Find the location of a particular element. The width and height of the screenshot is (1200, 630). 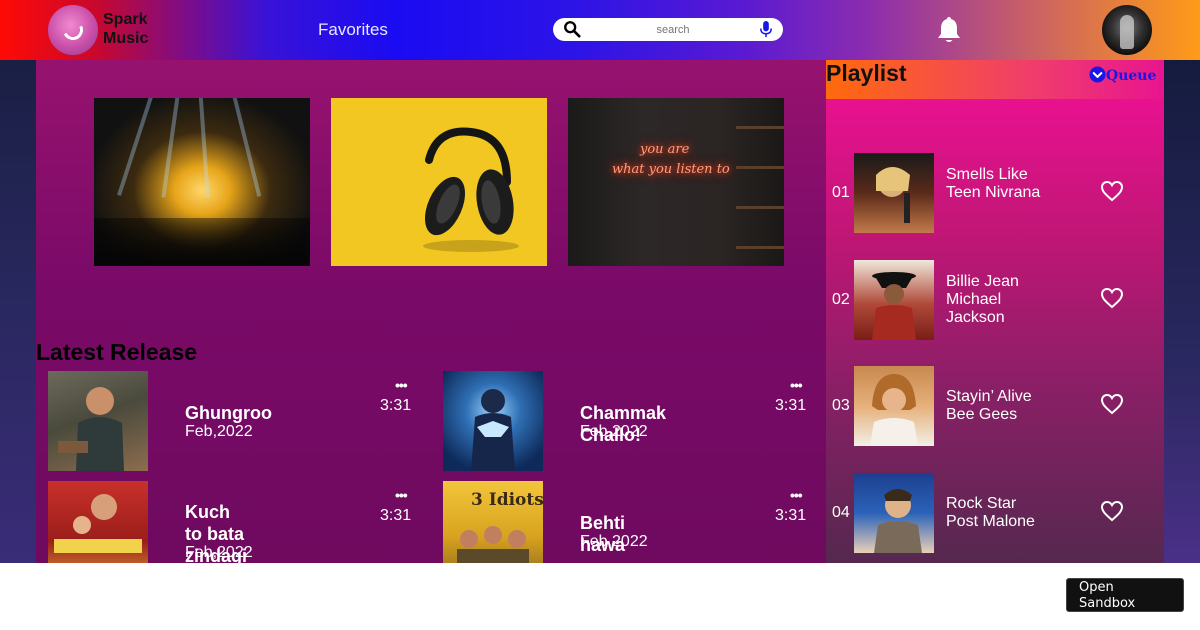

logo-line-2: Music is located at coordinates (126, 38).